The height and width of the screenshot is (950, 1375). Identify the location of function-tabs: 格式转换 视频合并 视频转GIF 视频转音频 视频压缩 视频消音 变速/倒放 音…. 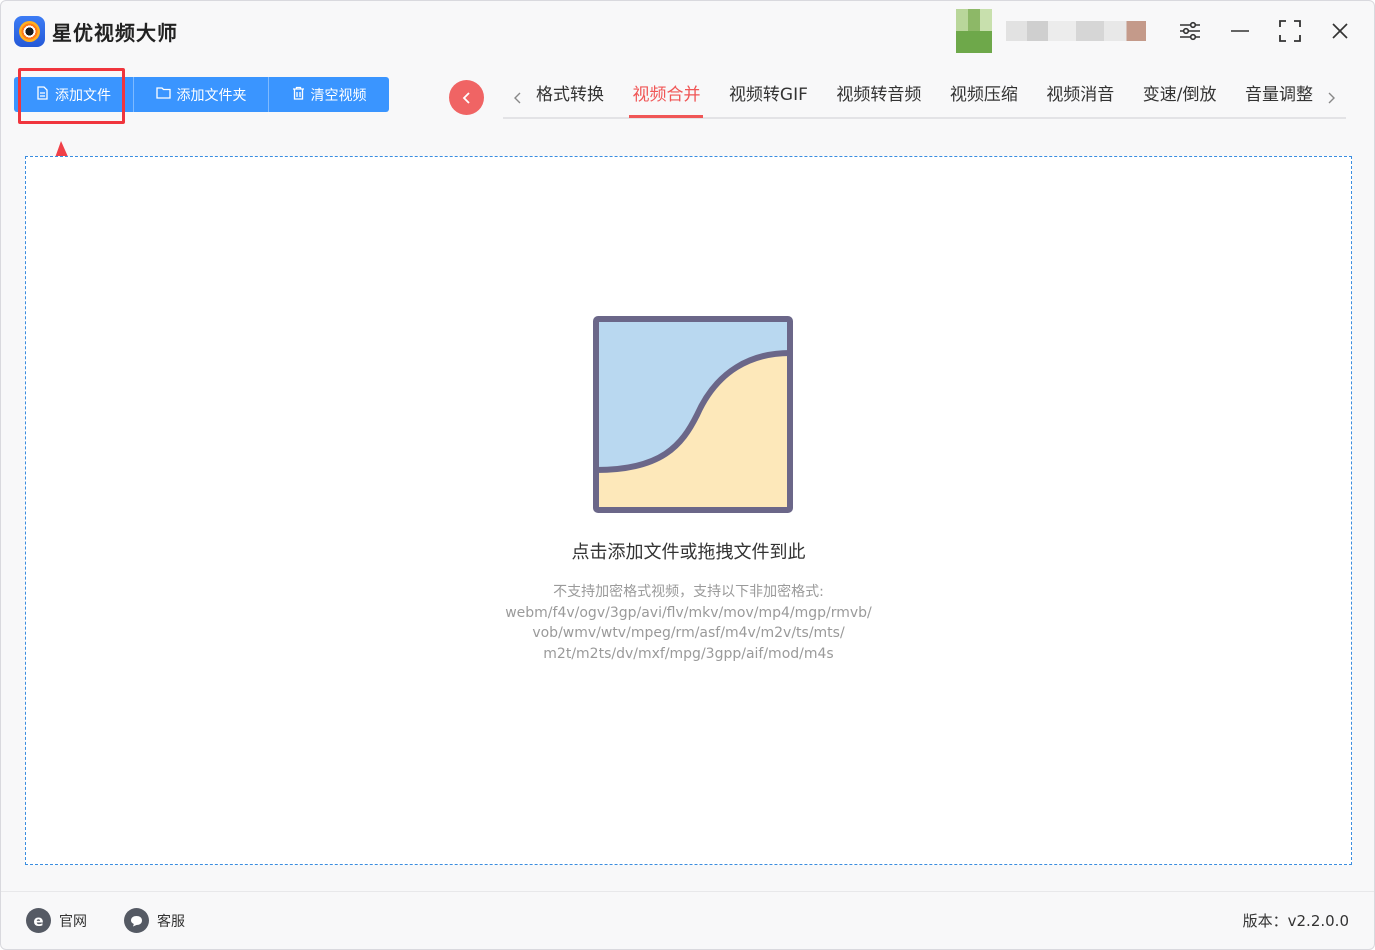
(924, 98).